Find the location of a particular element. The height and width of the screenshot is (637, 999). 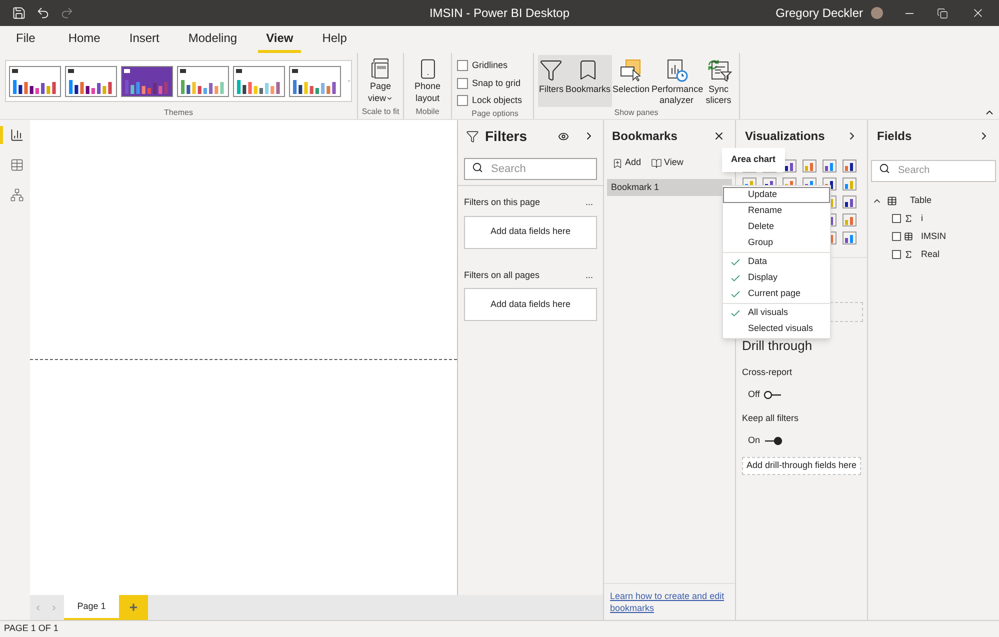

close-icon is located at coordinates (719, 136).